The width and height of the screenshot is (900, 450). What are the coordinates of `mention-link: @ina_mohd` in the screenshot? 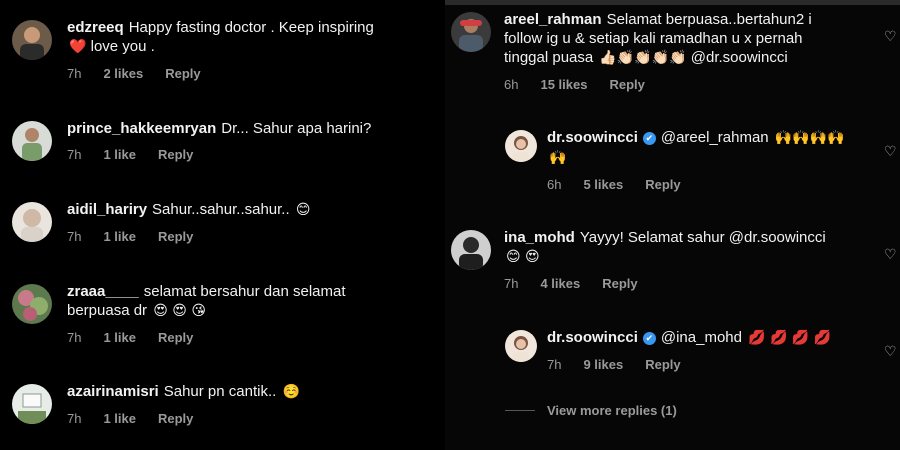 It's located at (701, 337).